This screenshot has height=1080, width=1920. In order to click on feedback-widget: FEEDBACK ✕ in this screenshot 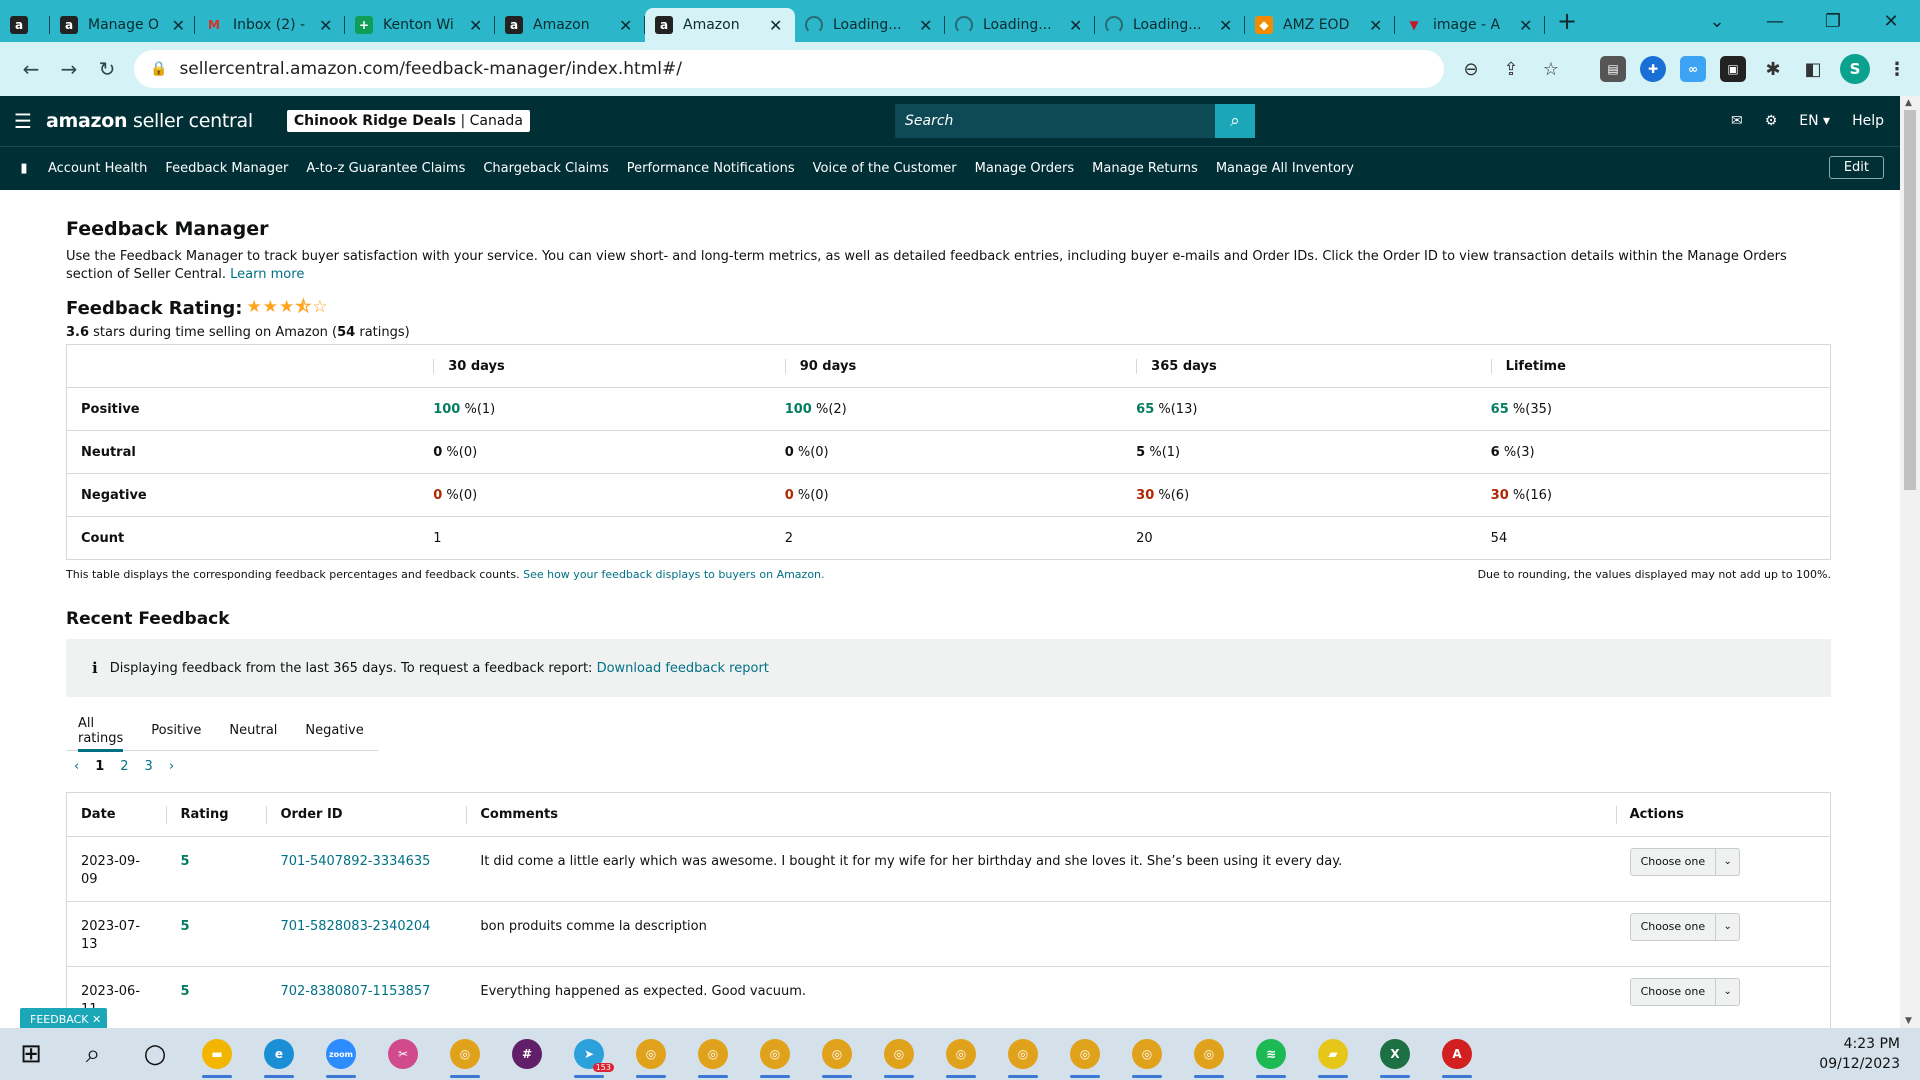, I will do `click(64, 1019)`.